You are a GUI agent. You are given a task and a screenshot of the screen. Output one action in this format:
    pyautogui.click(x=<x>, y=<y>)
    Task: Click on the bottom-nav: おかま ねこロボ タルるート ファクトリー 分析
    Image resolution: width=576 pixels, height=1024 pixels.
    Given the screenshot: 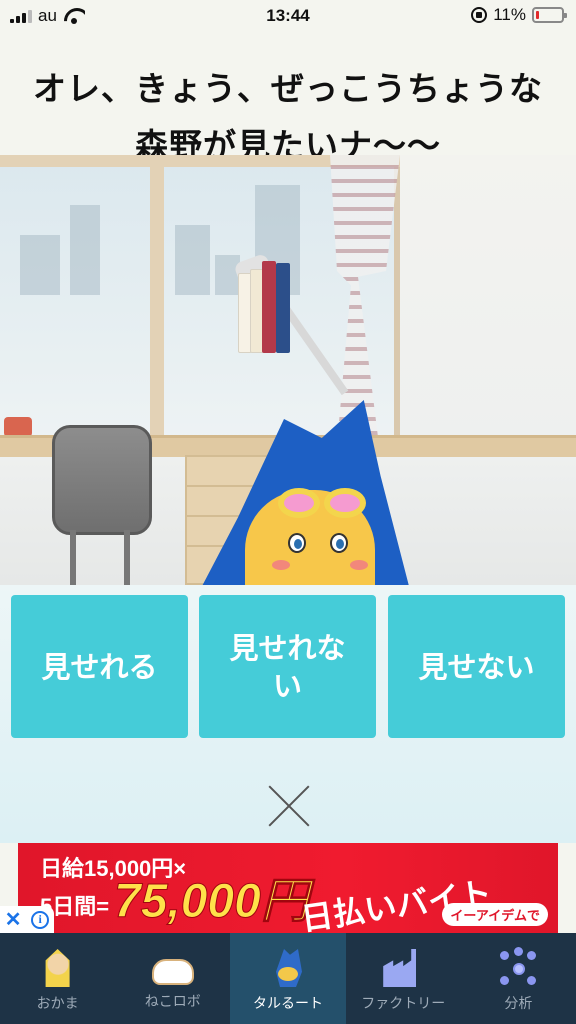 What is the action you would take?
    pyautogui.click(x=288, y=978)
    